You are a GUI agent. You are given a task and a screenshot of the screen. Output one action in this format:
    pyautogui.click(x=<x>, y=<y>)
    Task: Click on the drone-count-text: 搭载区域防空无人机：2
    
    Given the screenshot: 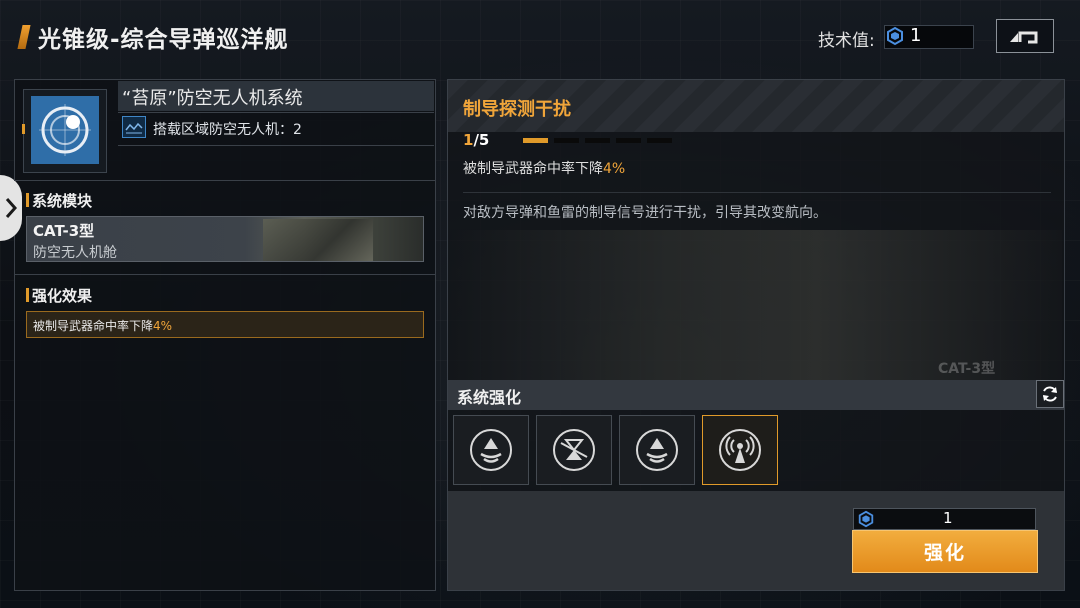 What is the action you would take?
    pyautogui.click(x=227, y=130)
    